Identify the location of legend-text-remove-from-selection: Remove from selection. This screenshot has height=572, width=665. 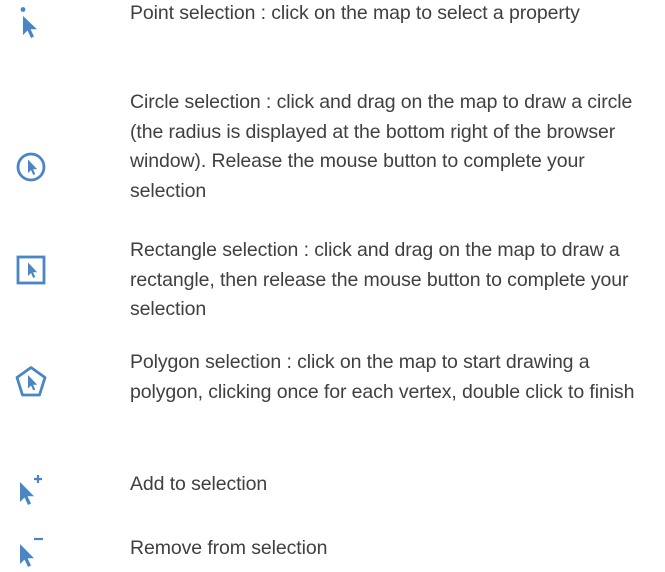
(229, 548).